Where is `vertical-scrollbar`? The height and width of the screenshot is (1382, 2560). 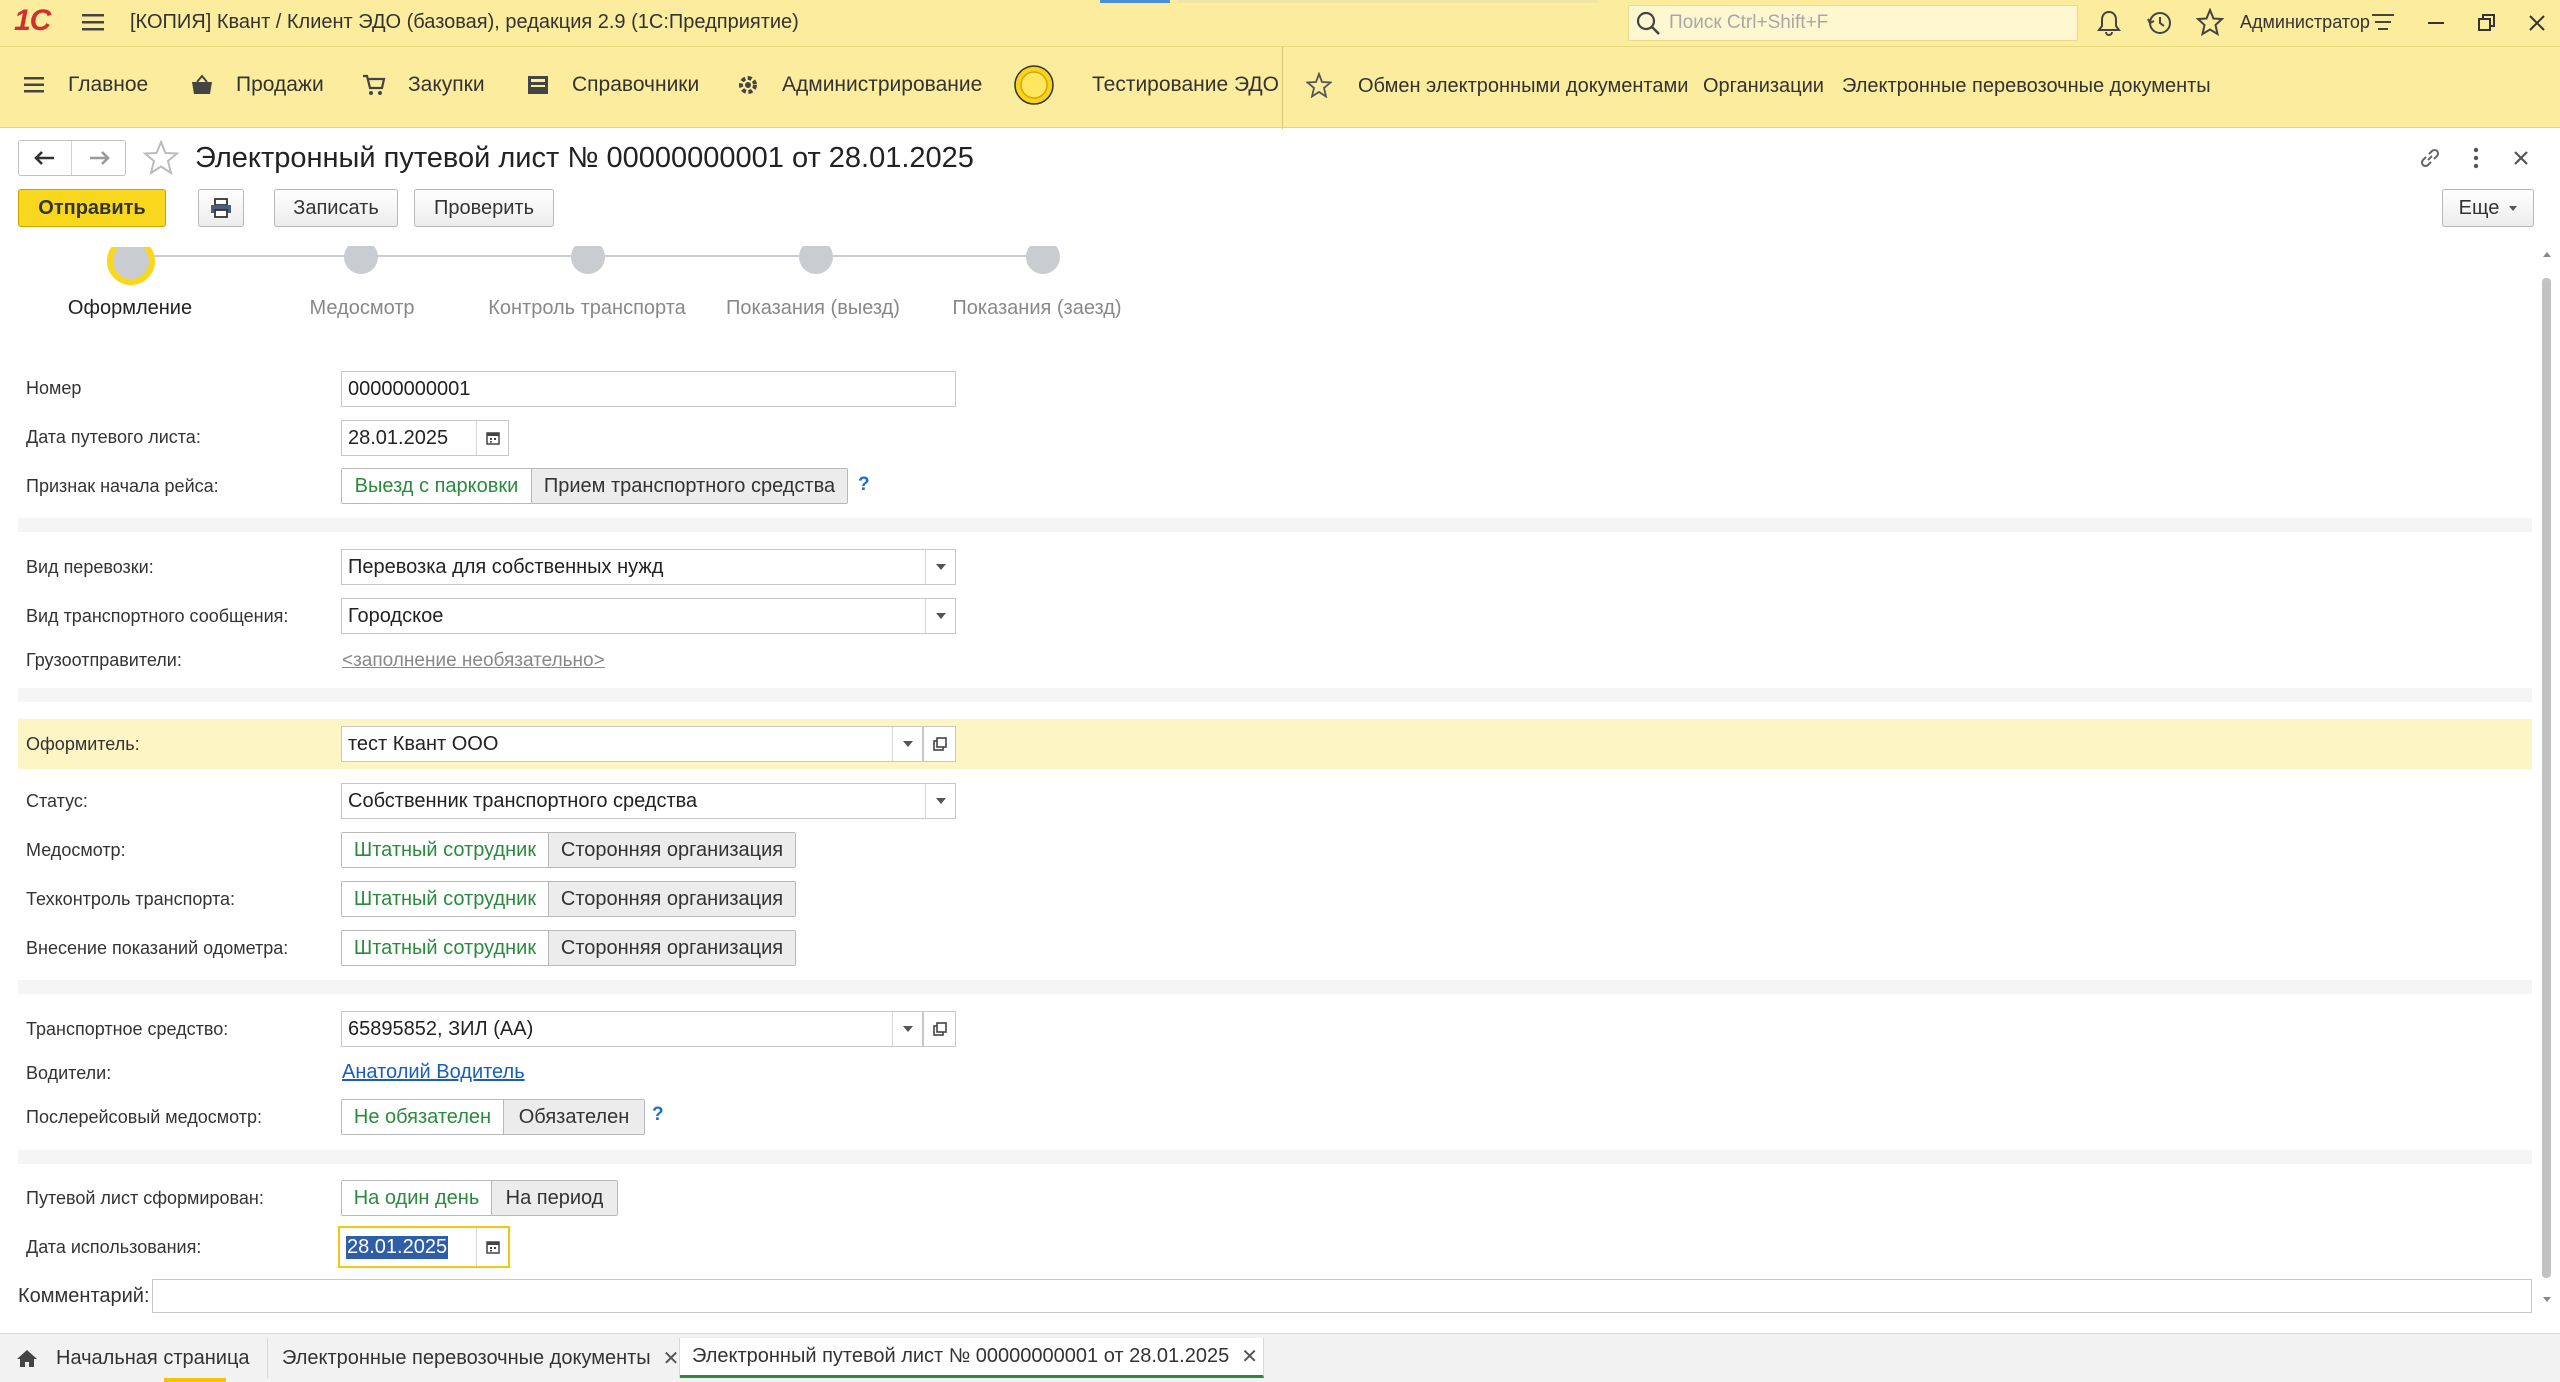 vertical-scrollbar is located at coordinates (2547, 778).